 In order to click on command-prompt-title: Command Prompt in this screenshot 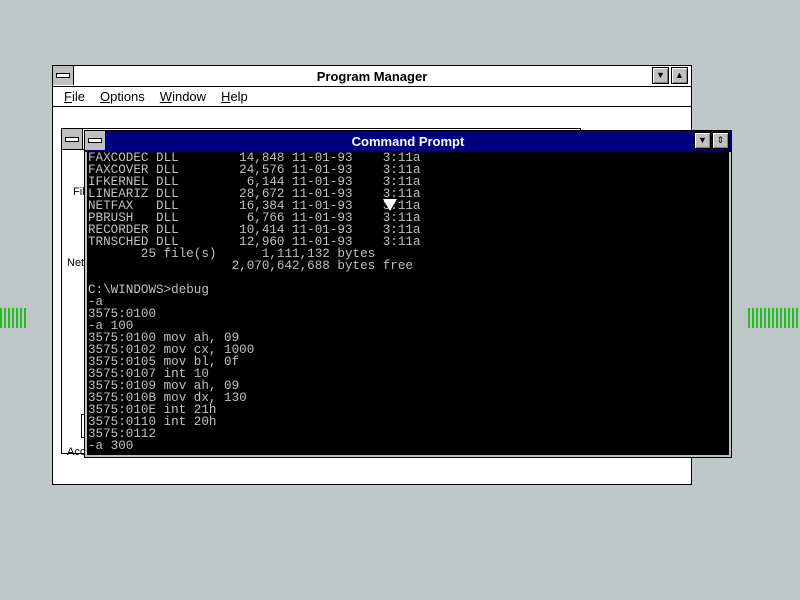, I will do `click(408, 141)`.